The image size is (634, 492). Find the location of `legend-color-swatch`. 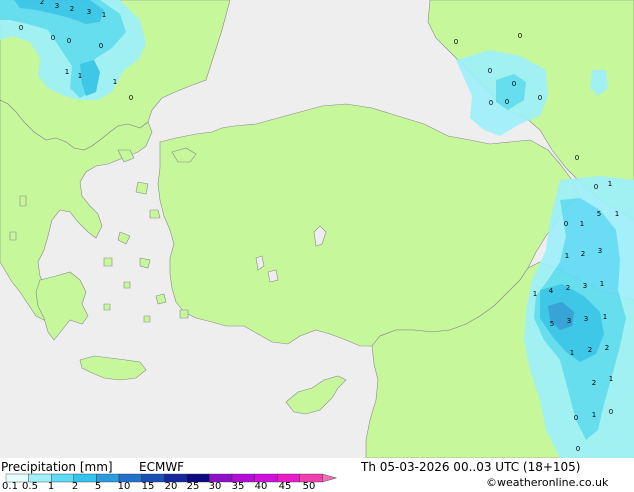

legend-color-swatch is located at coordinates (63, 478).